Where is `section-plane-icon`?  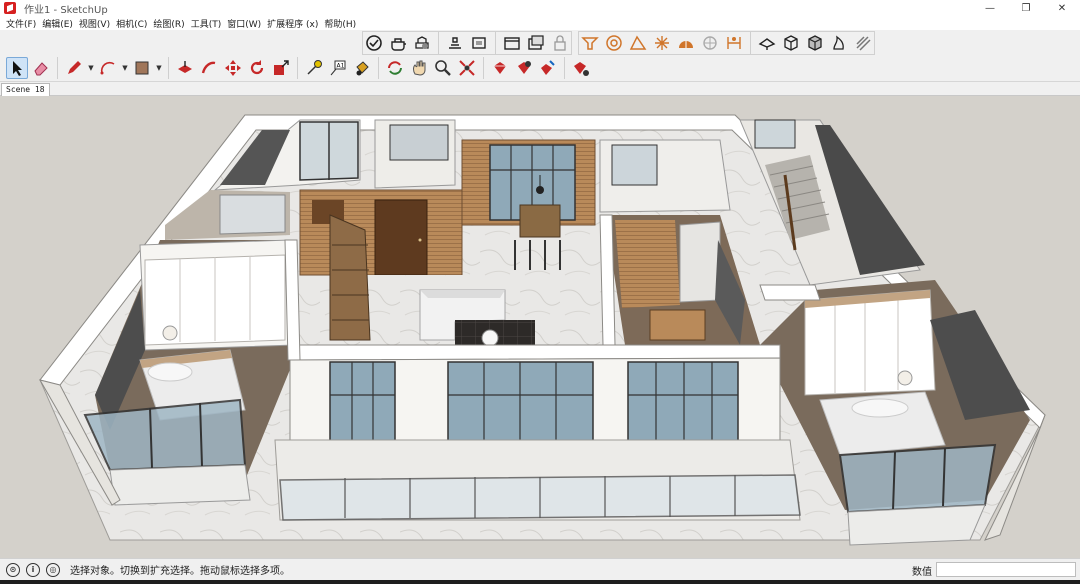
section-plane-icon is located at coordinates (512, 43).